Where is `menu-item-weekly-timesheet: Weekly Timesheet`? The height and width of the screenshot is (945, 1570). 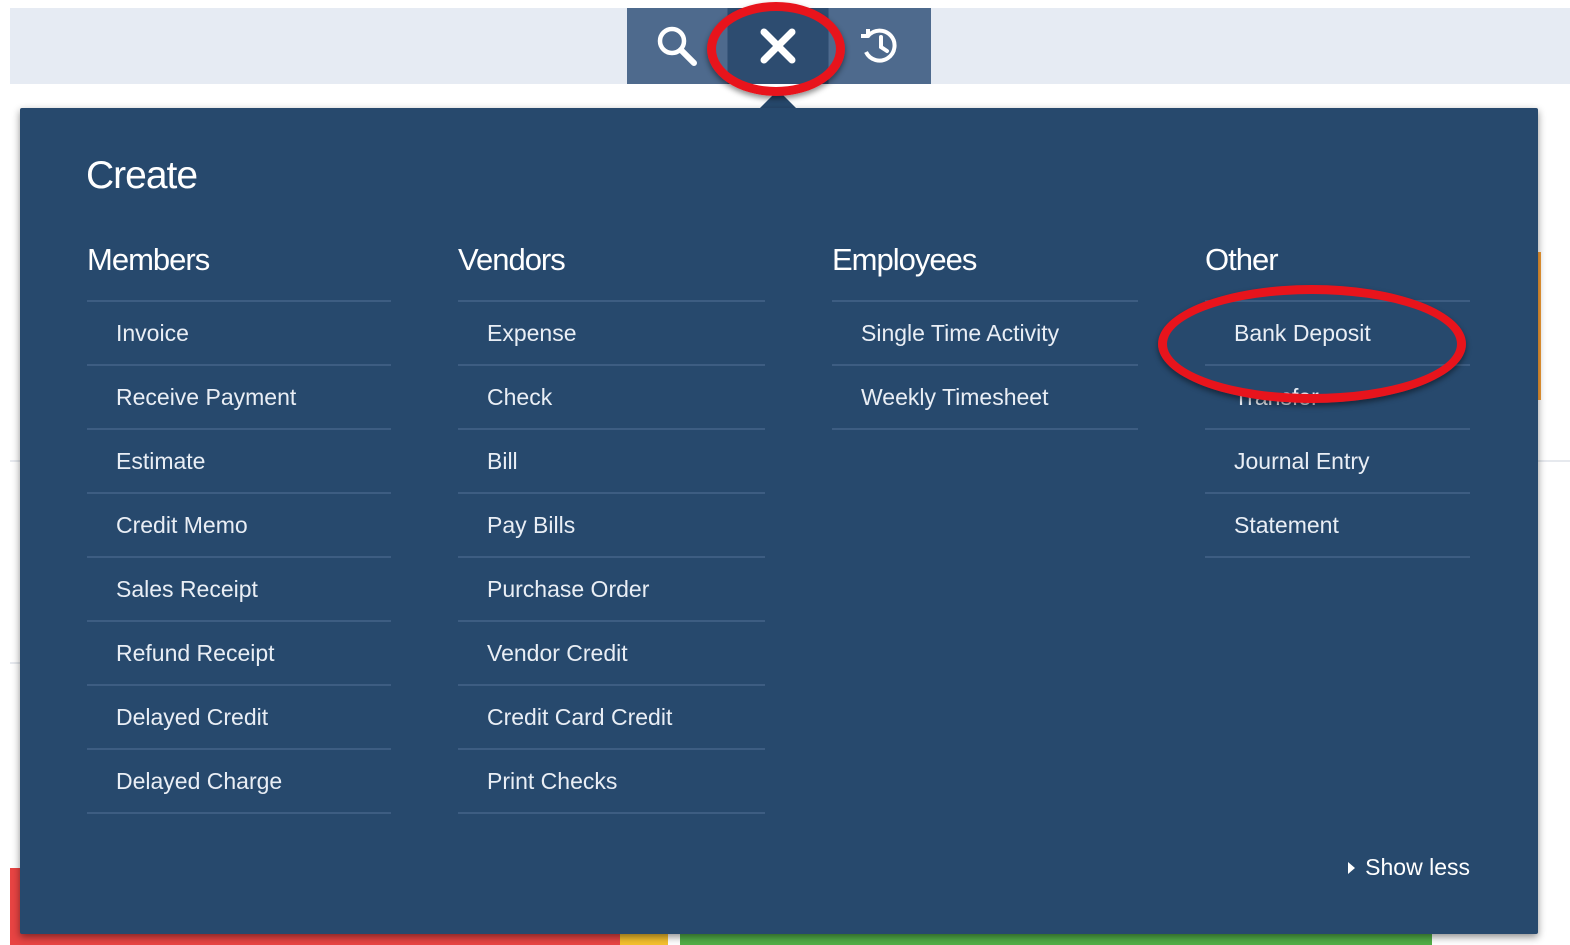
menu-item-weekly-timesheet: Weekly Timesheet is located at coordinates (985, 398).